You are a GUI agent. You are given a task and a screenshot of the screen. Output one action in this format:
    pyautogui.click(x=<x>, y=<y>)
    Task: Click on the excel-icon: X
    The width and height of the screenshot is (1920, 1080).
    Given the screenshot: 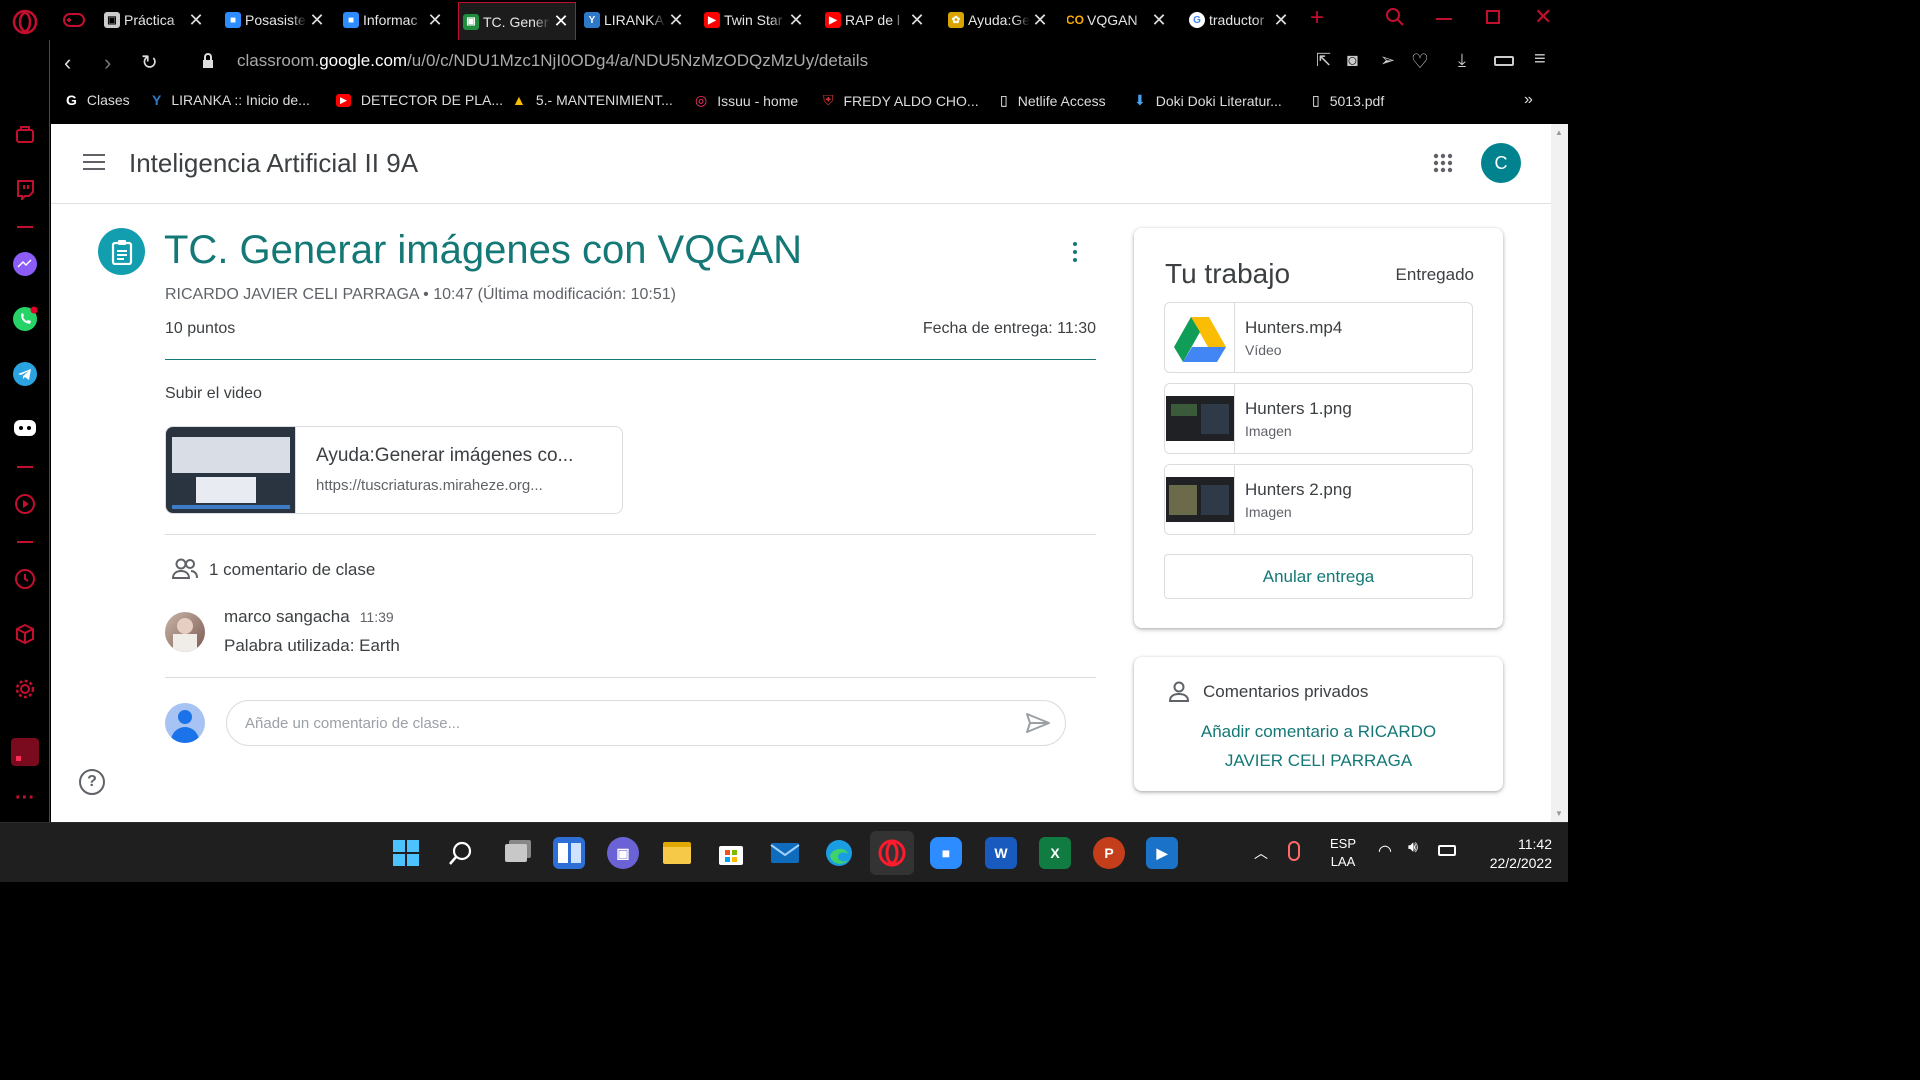 What is the action you would take?
    pyautogui.click(x=1055, y=853)
    